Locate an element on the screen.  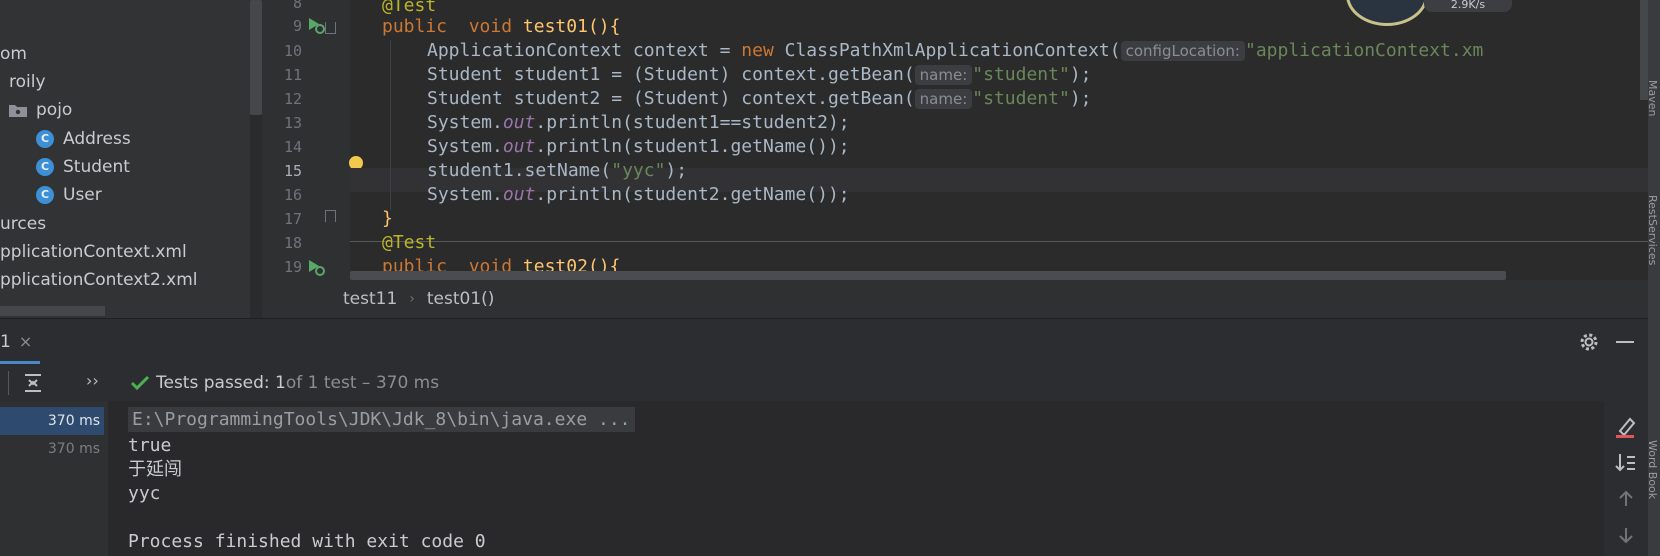
code-line-17: } is located at coordinates (387, 218).